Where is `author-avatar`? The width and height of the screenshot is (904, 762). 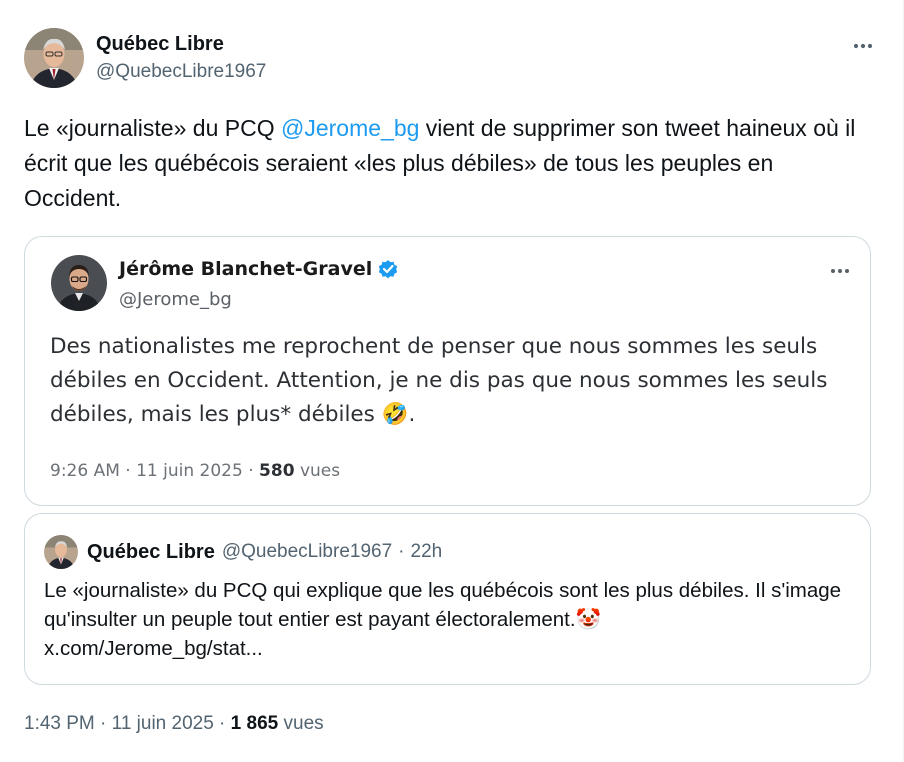 author-avatar is located at coordinates (54, 58).